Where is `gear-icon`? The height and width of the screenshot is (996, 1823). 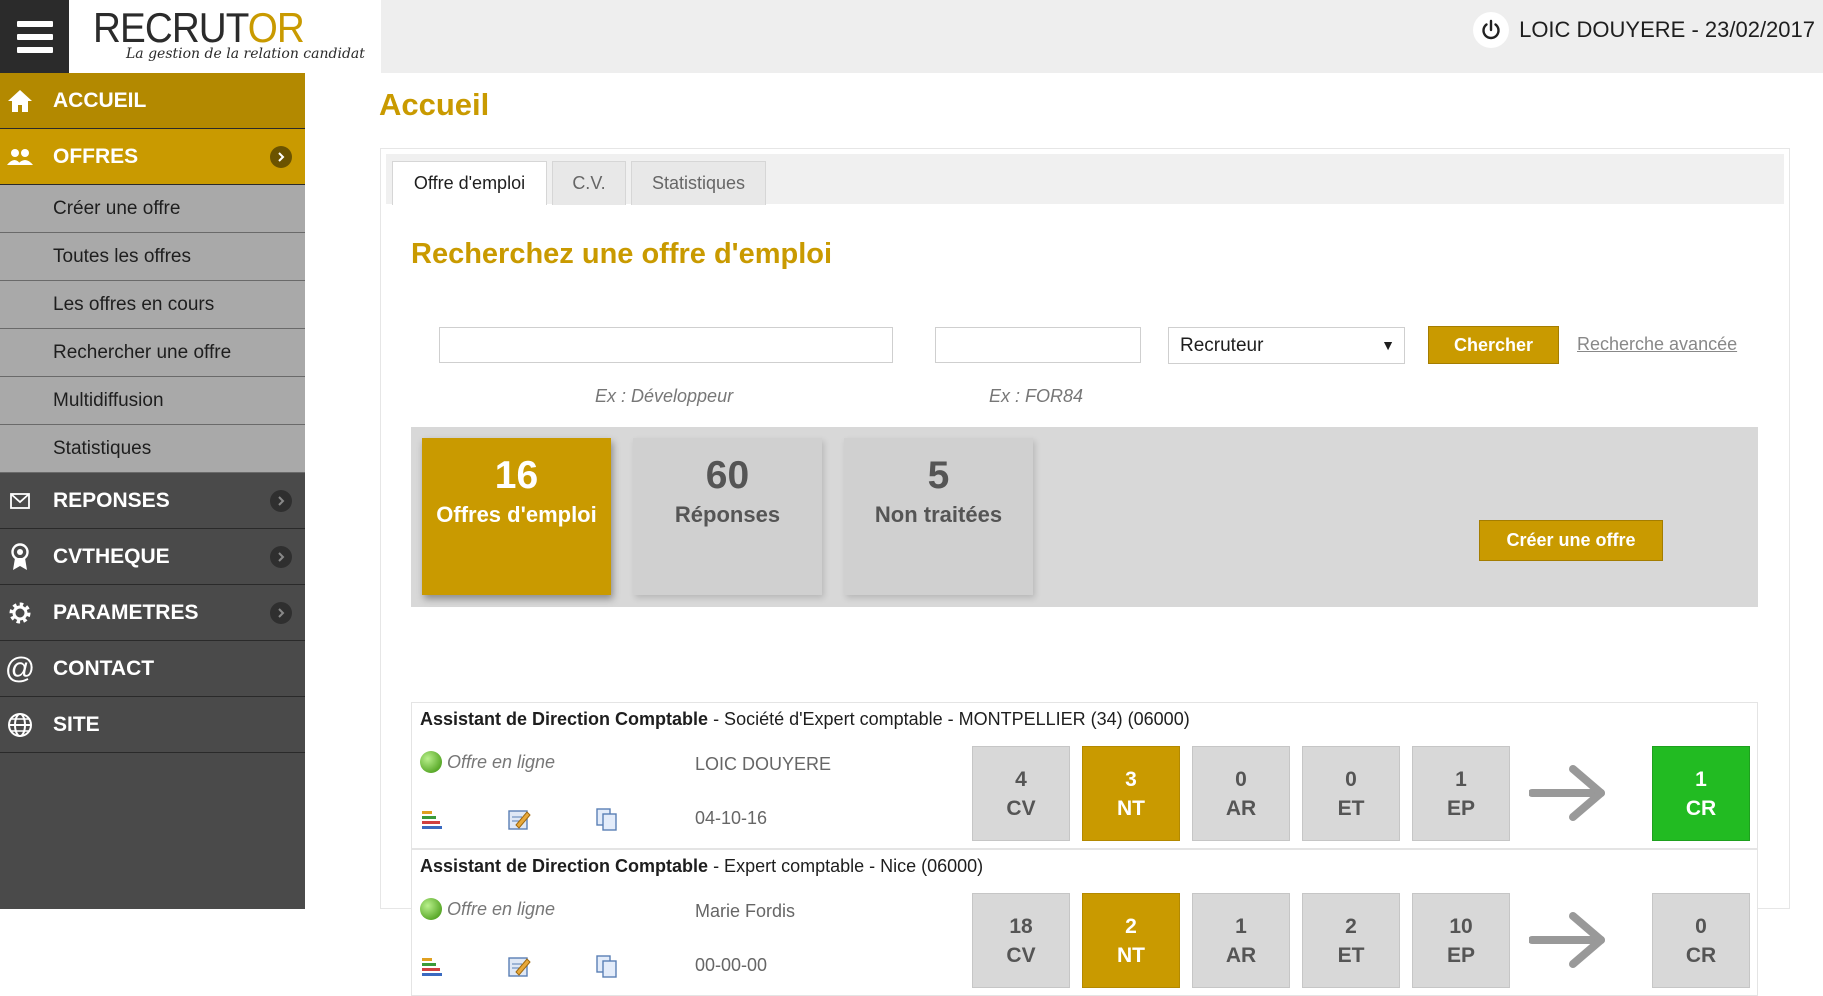
gear-icon is located at coordinates (20, 613).